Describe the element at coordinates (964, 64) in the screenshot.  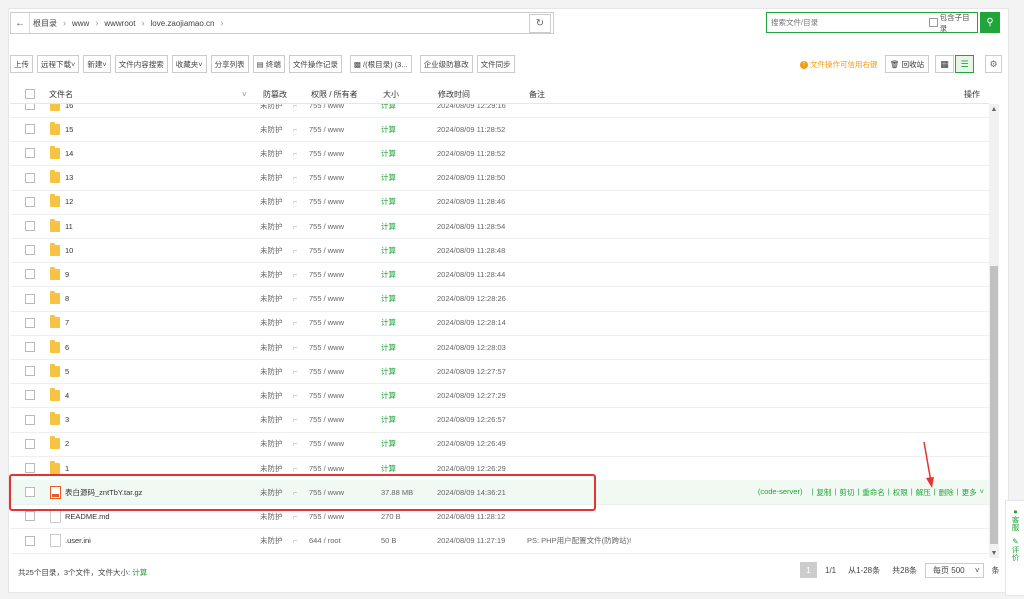
I see `list-view-icon: ☰` at that location.